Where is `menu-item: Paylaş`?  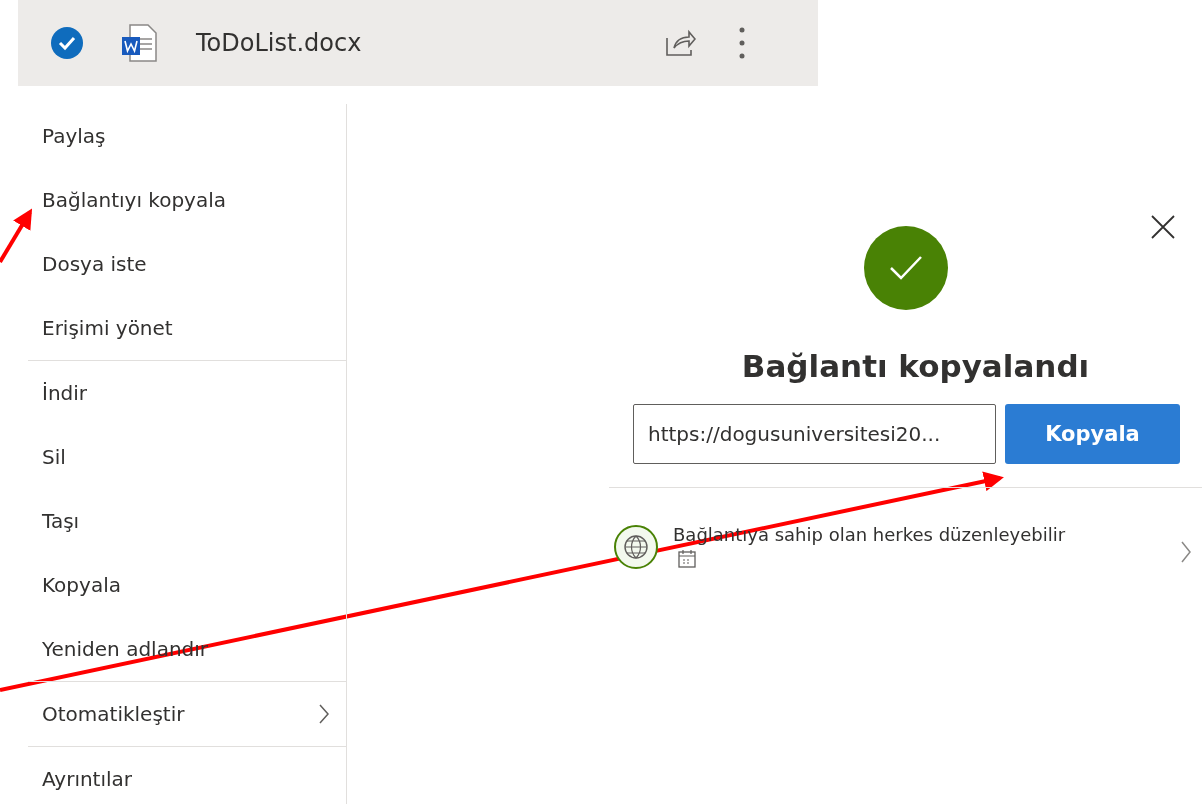 menu-item: Paylaş is located at coordinates (187, 136).